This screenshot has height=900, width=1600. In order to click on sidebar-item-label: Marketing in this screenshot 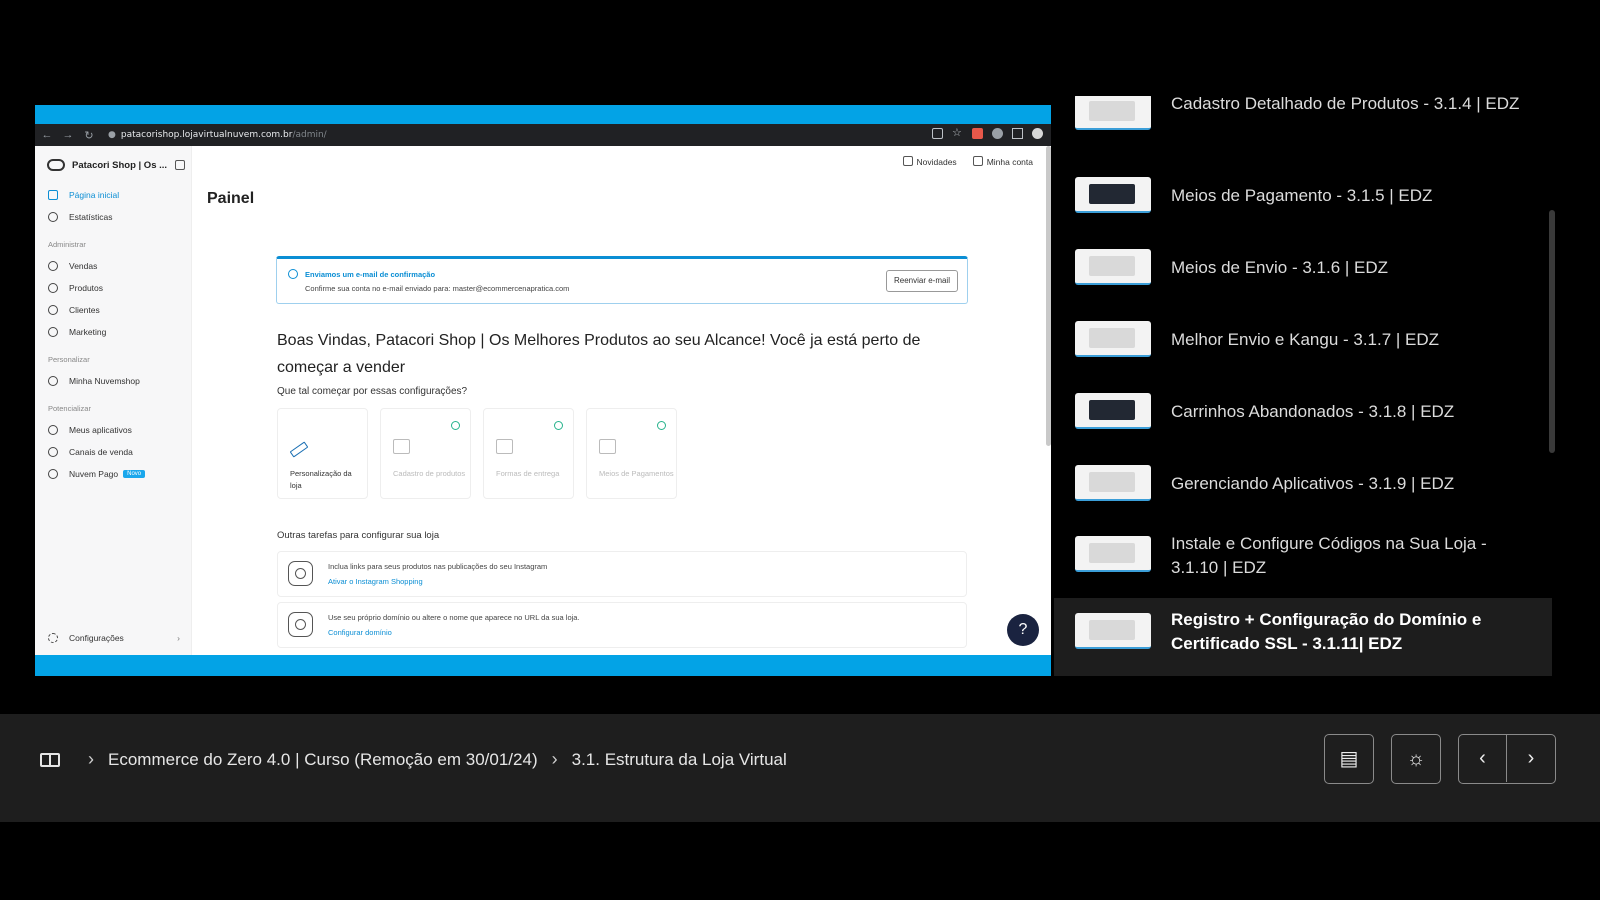, I will do `click(88, 332)`.